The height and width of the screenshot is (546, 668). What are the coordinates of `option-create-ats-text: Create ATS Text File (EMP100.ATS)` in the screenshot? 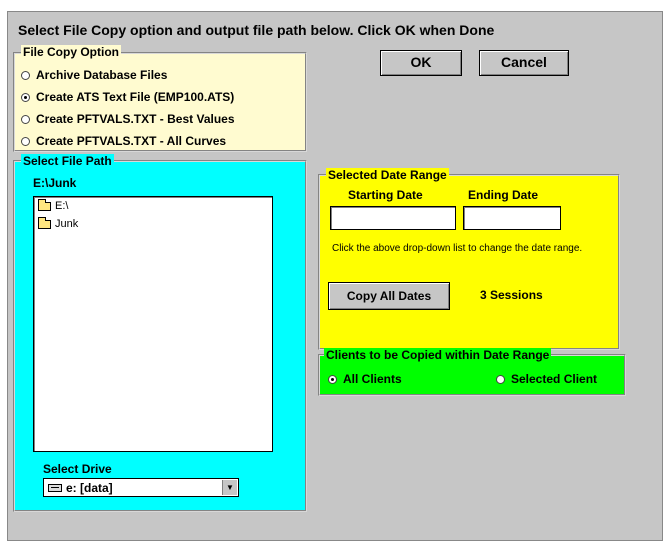 It's located at (127, 97).